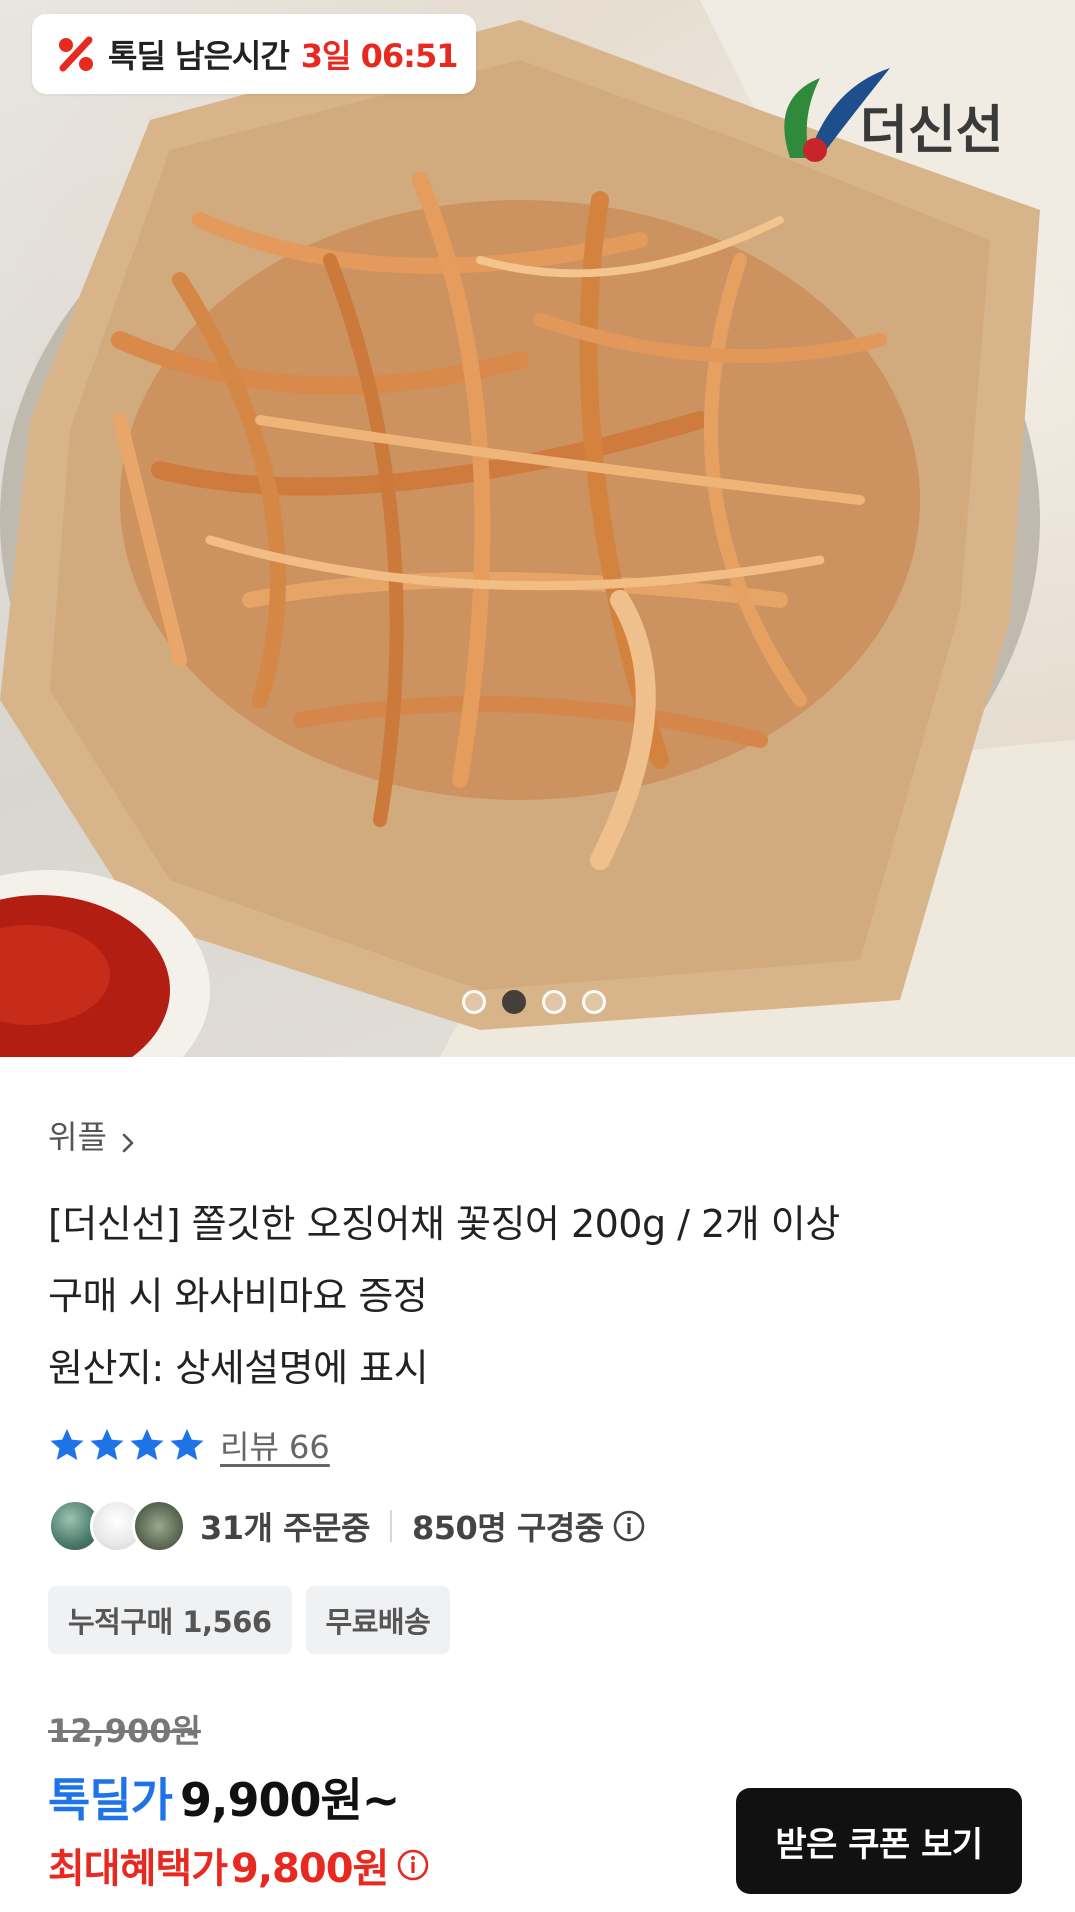  What do you see at coordinates (159, 1526) in the screenshot?
I see `avatar` at bounding box center [159, 1526].